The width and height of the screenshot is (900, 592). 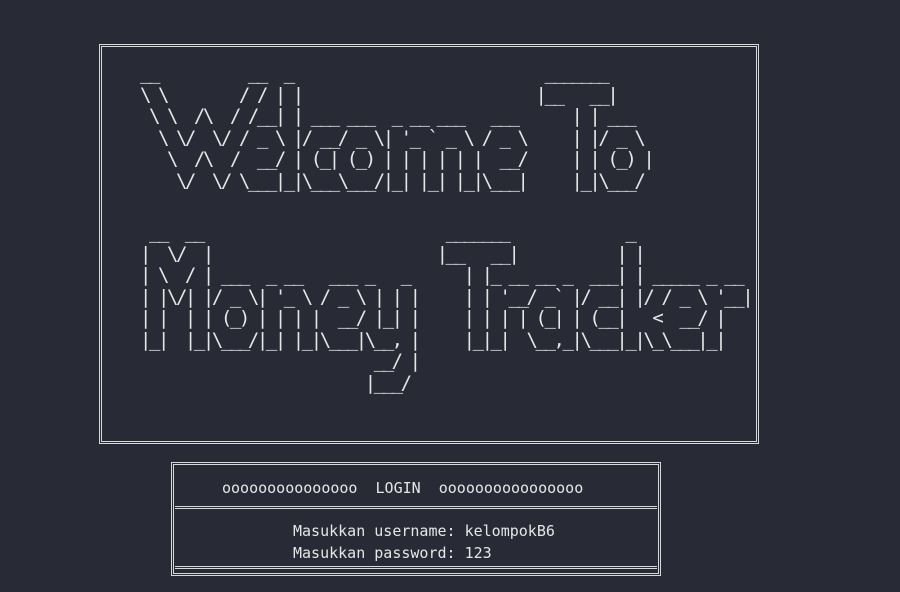 What do you see at coordinates (424, 531) in the screenshot?
I see `username-prompt: Masukkan username: kelompokB6` at bounding box center [424, 531].